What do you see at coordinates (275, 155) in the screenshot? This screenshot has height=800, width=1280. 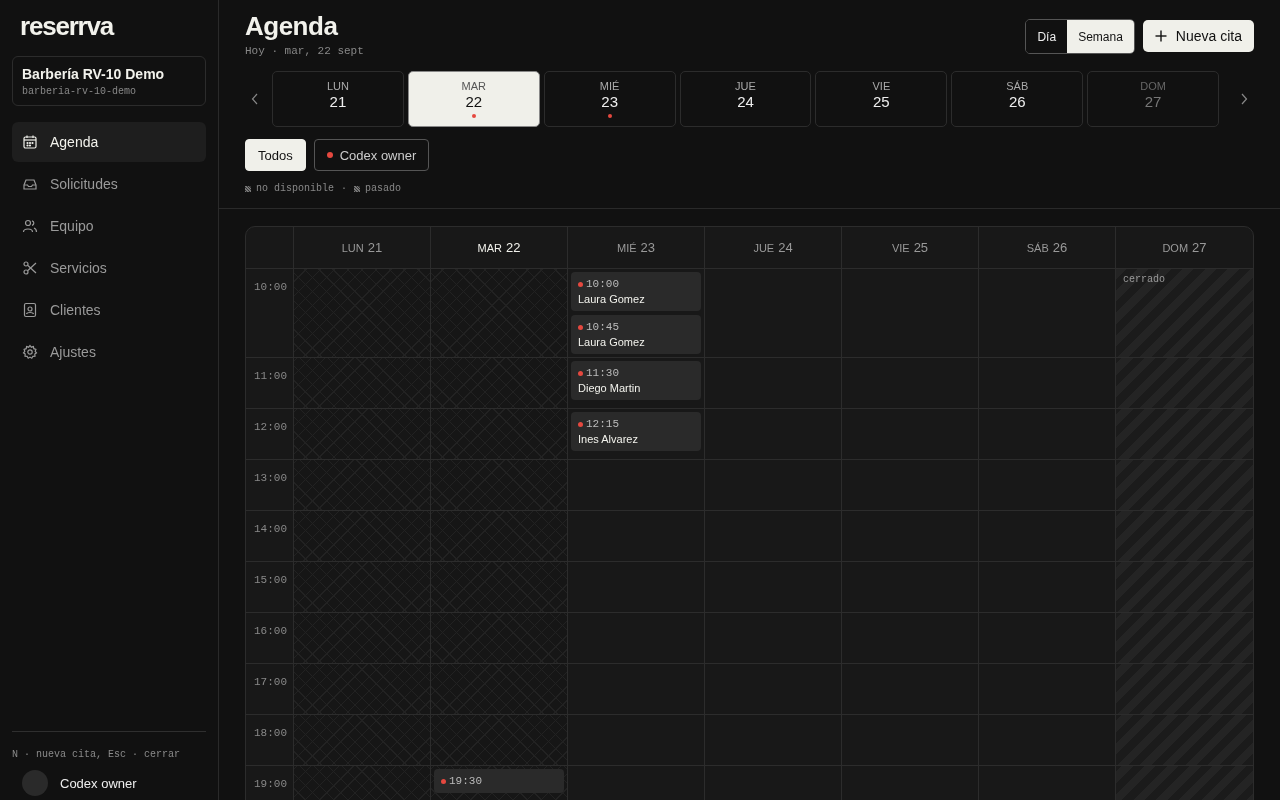 I see `filter-chip: Todos` at bounding box center [275, 155].